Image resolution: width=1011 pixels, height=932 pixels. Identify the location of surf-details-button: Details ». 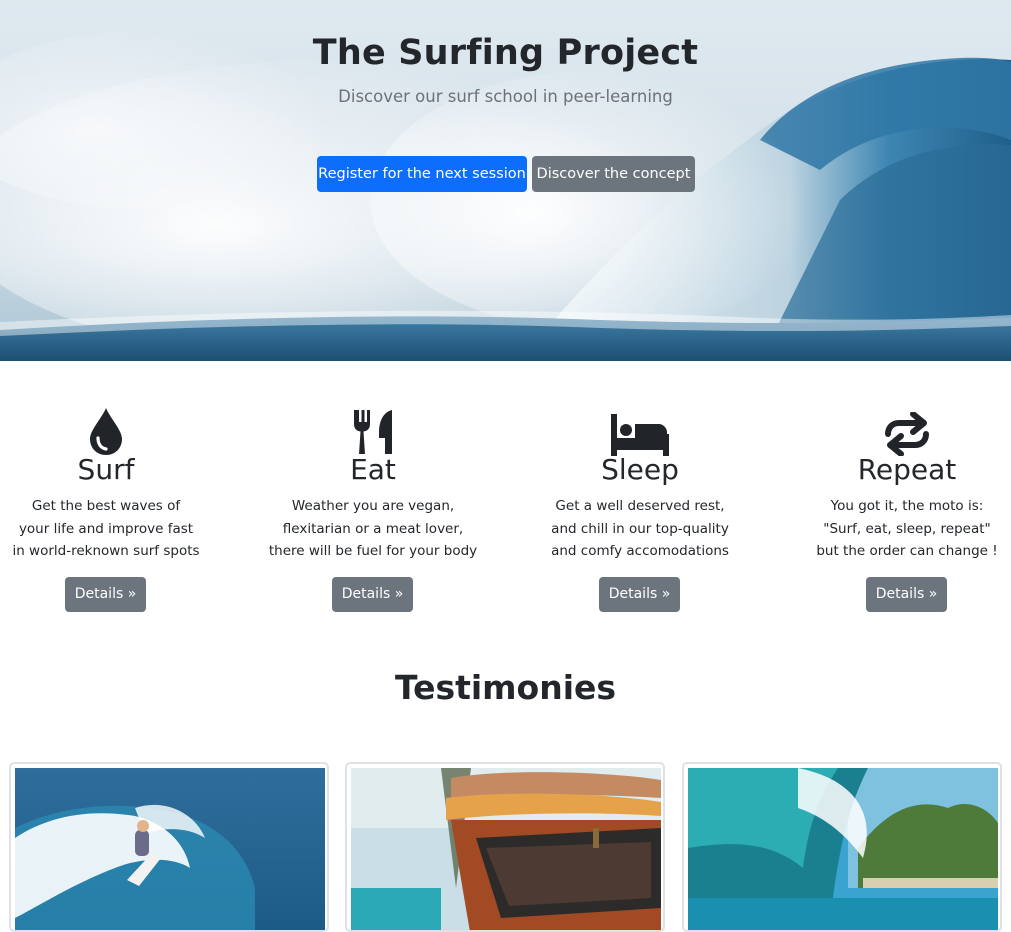
(105, 594).